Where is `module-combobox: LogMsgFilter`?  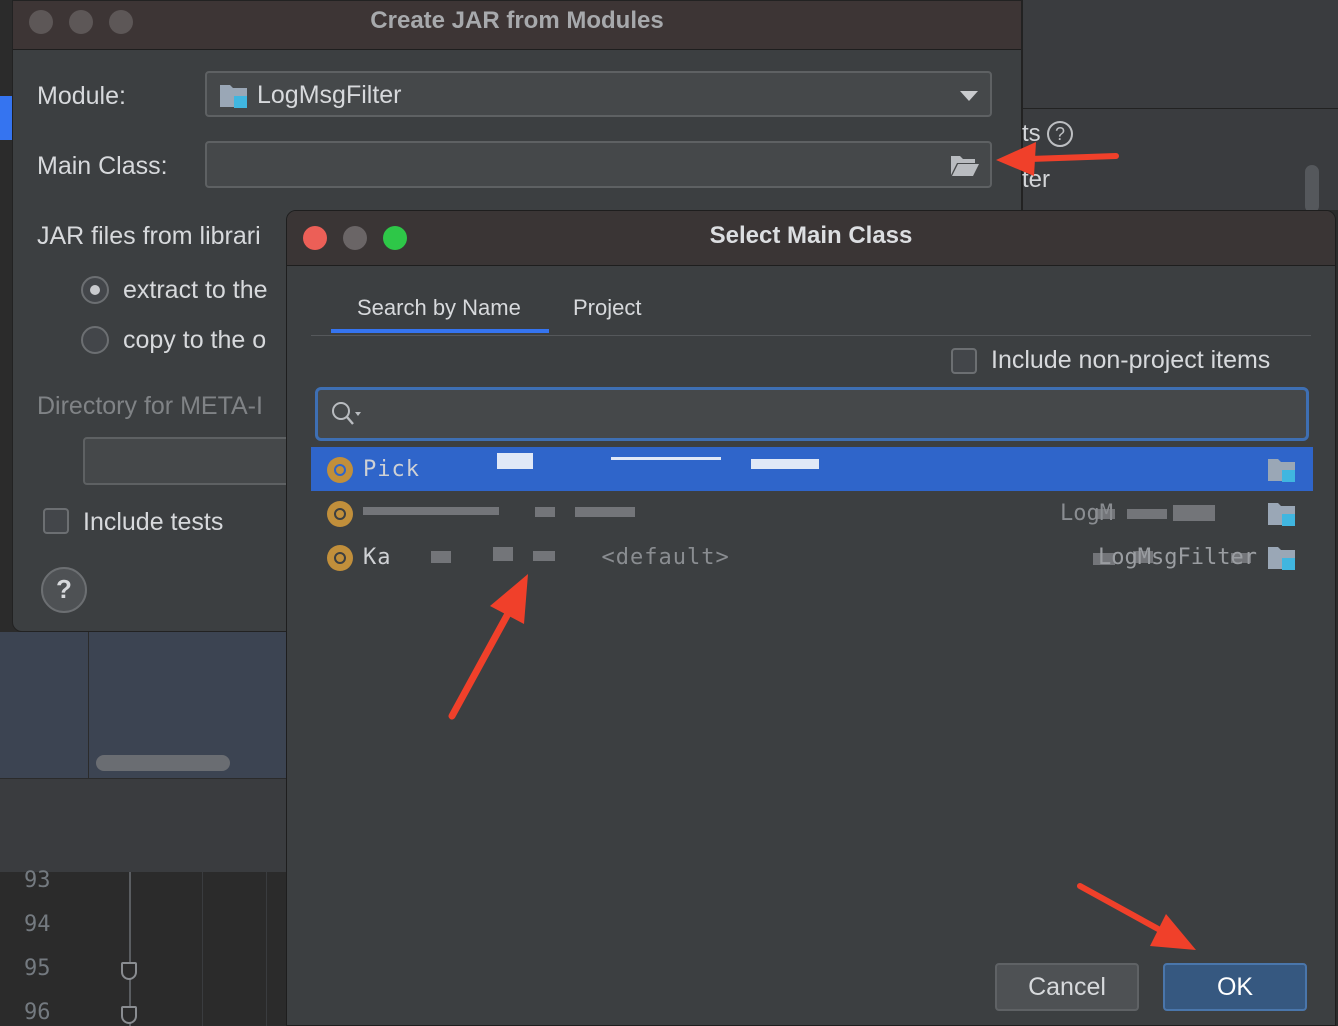 module-combobox: LogMsgFilter is located at coordinates (598, 94).